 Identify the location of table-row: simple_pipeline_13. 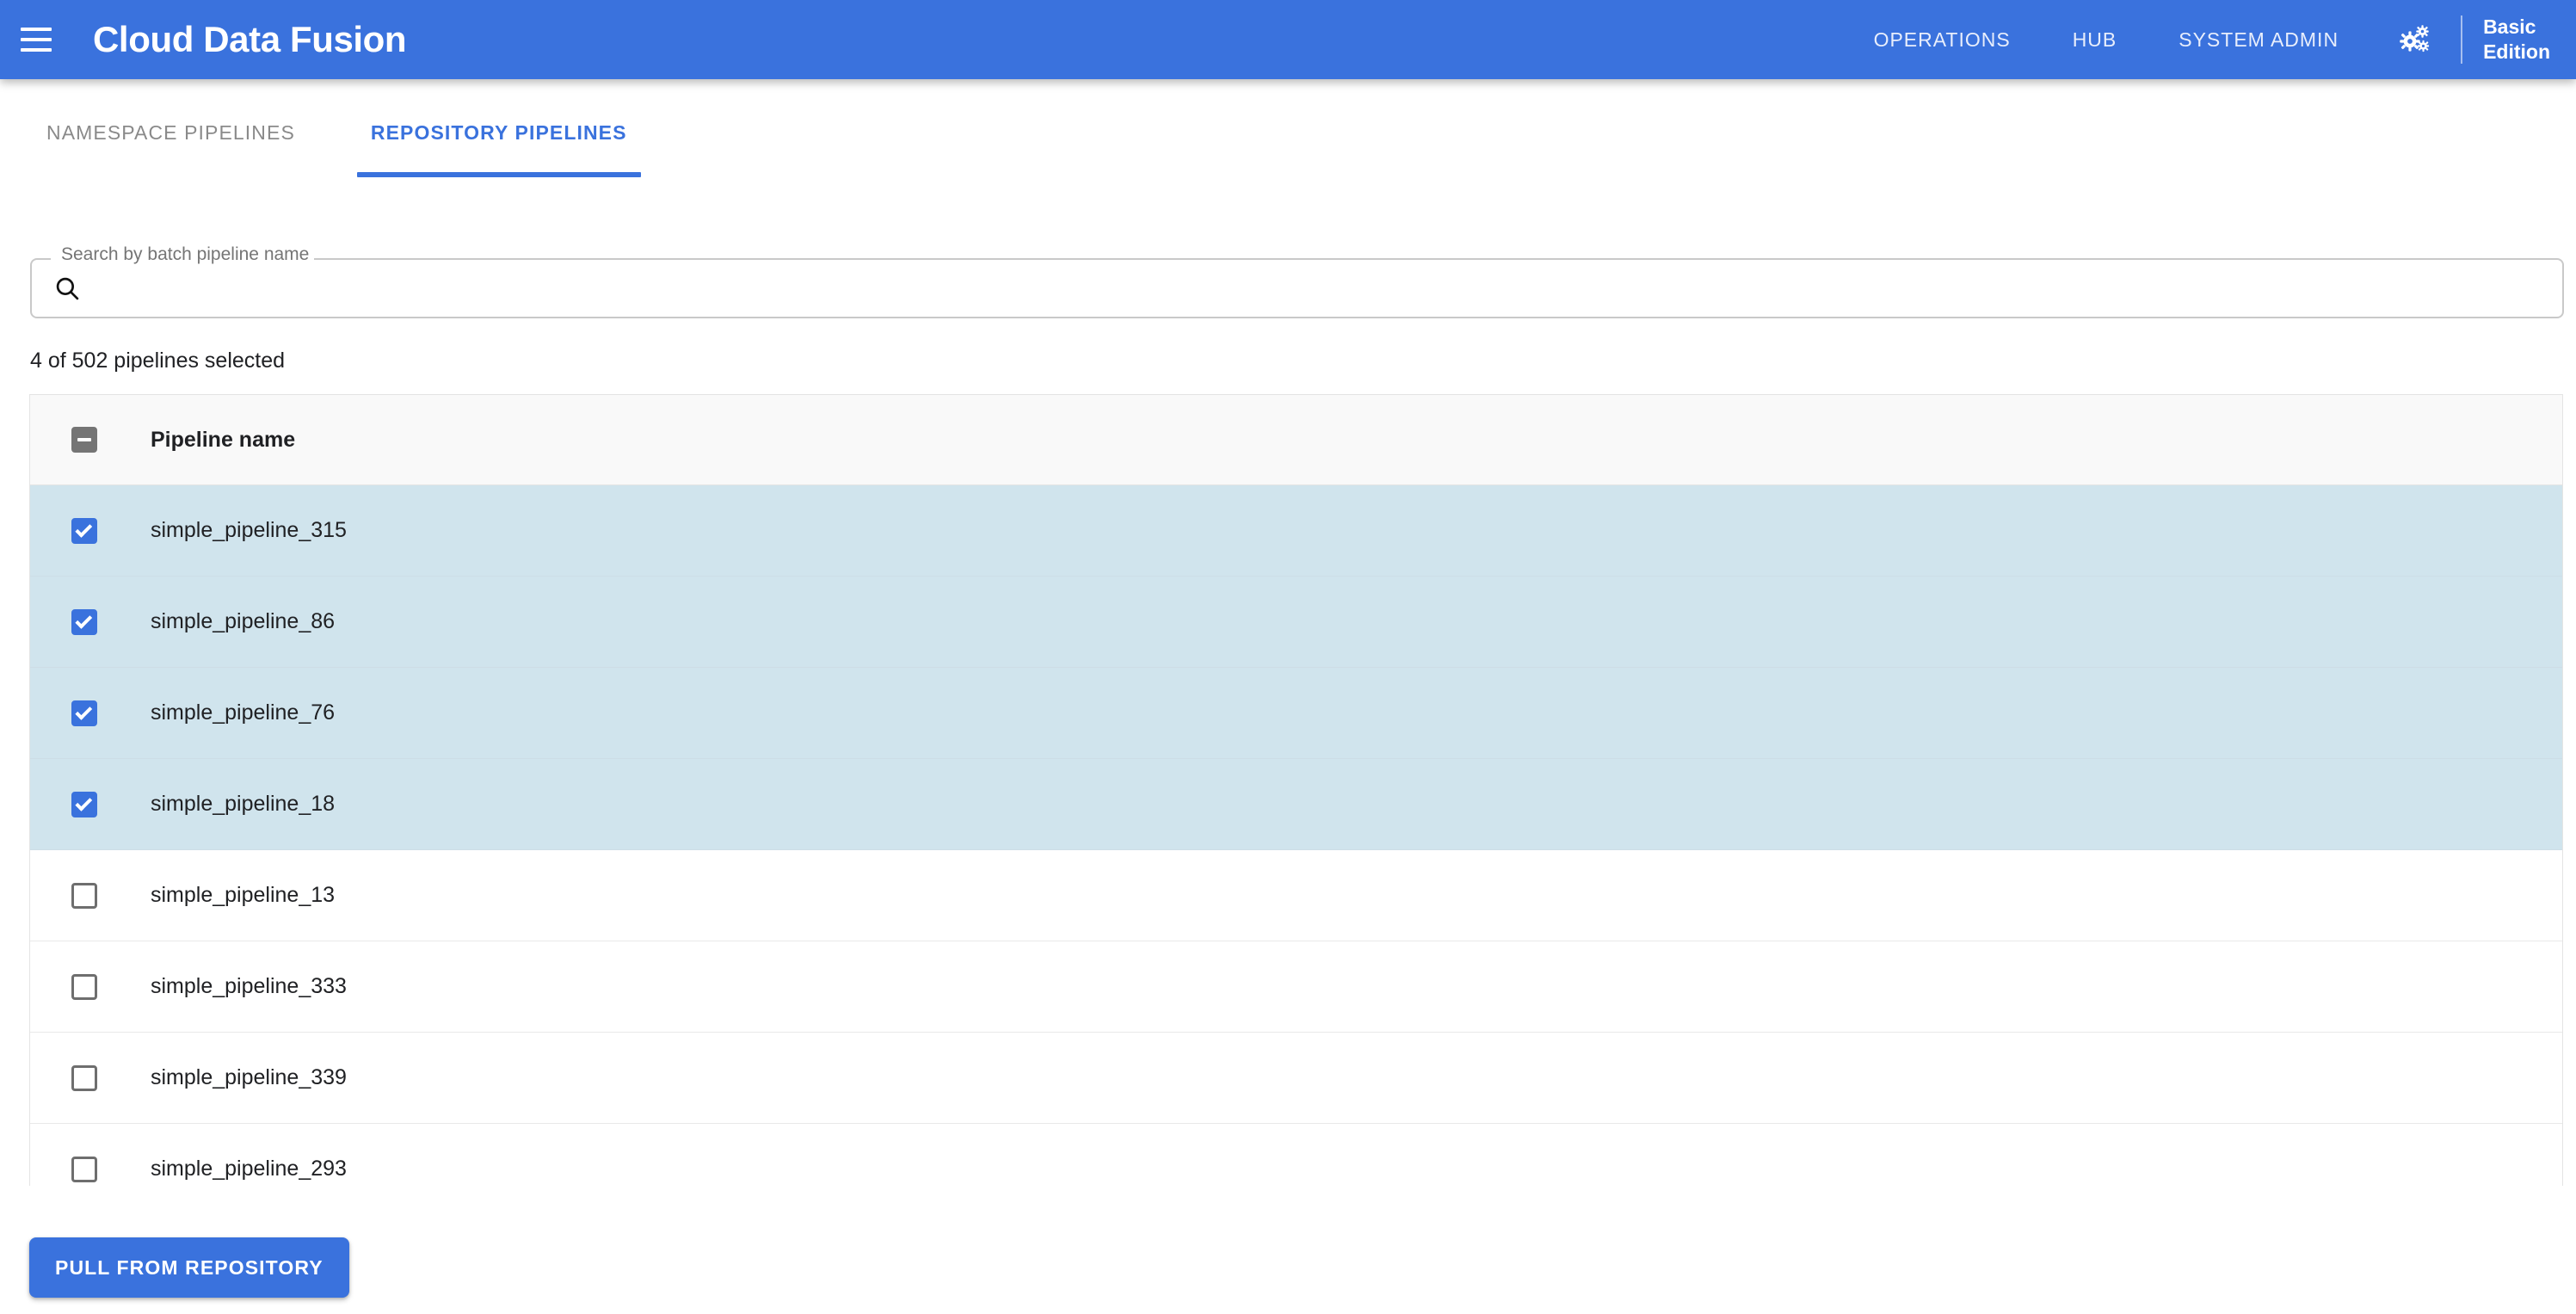
(1296, 895).